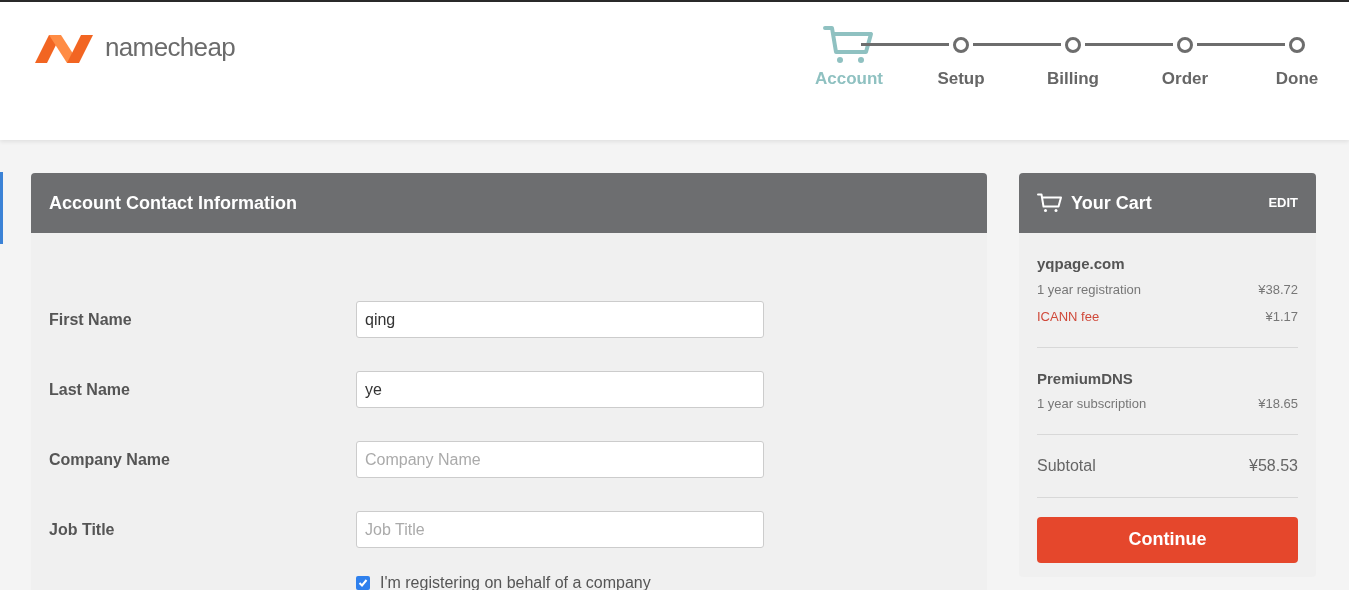 This screenshot has height=590, width=1349. I want to click on text-field: Job Title, so click(560, 529).